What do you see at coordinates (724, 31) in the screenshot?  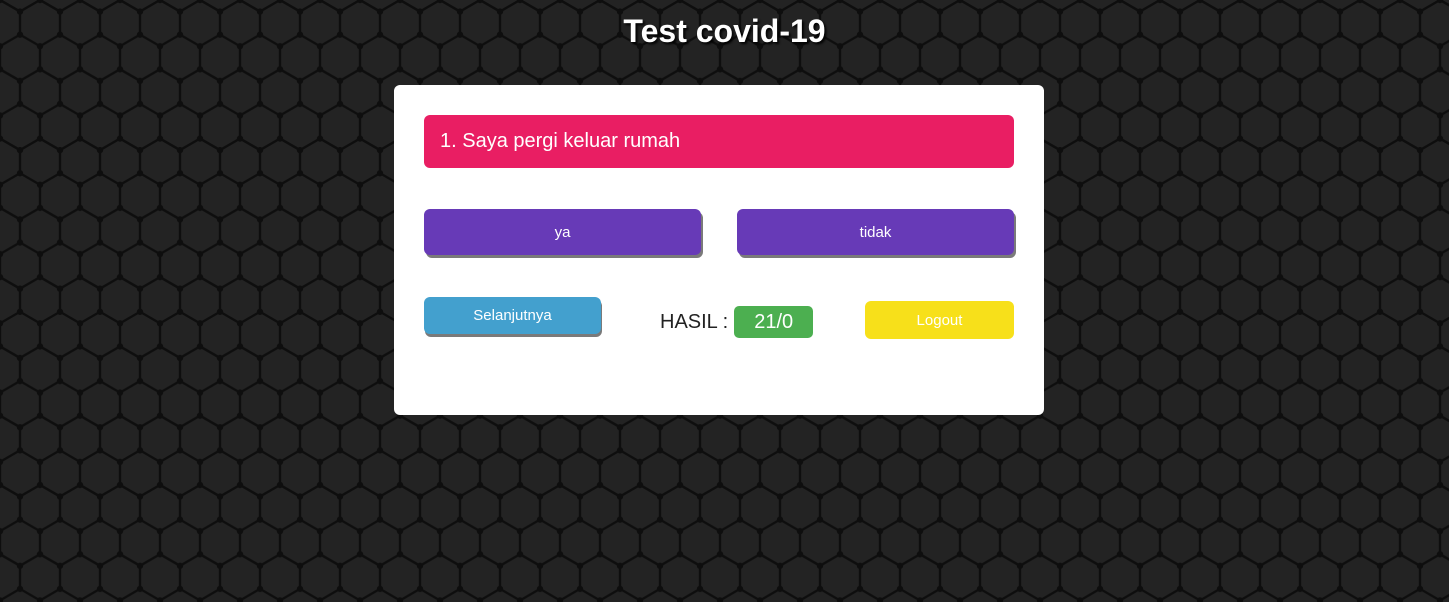 I see `page-title: Test covid-19` at bounding box center [724, 31].